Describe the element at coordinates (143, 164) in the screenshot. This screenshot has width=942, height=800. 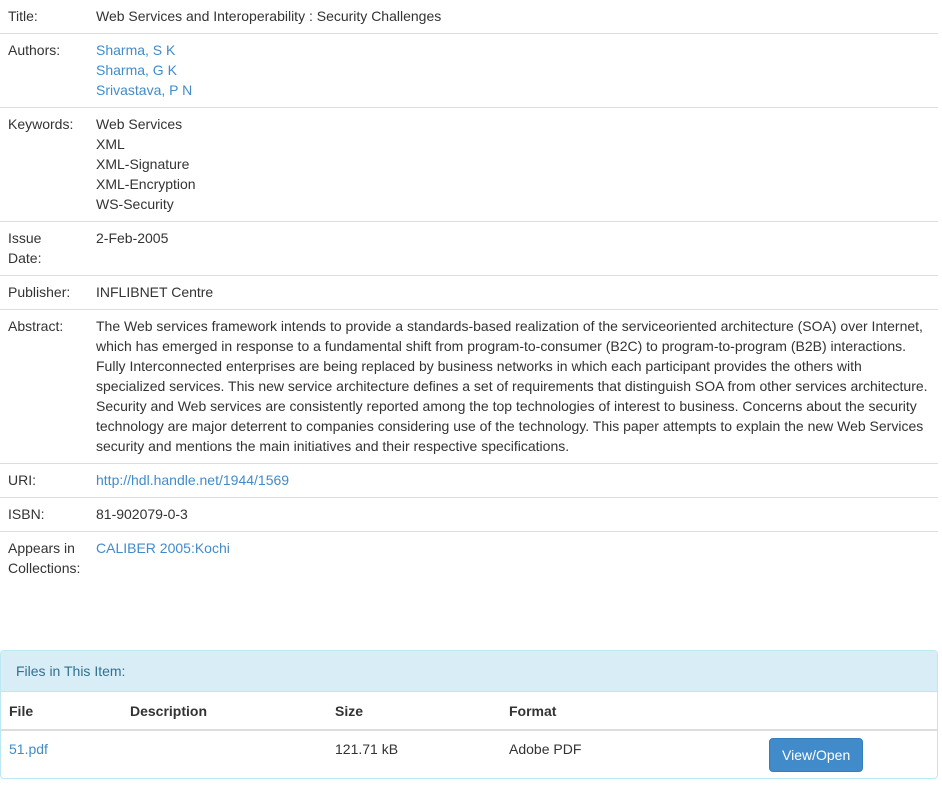
I see `keyword: XML-Signature` at that location.